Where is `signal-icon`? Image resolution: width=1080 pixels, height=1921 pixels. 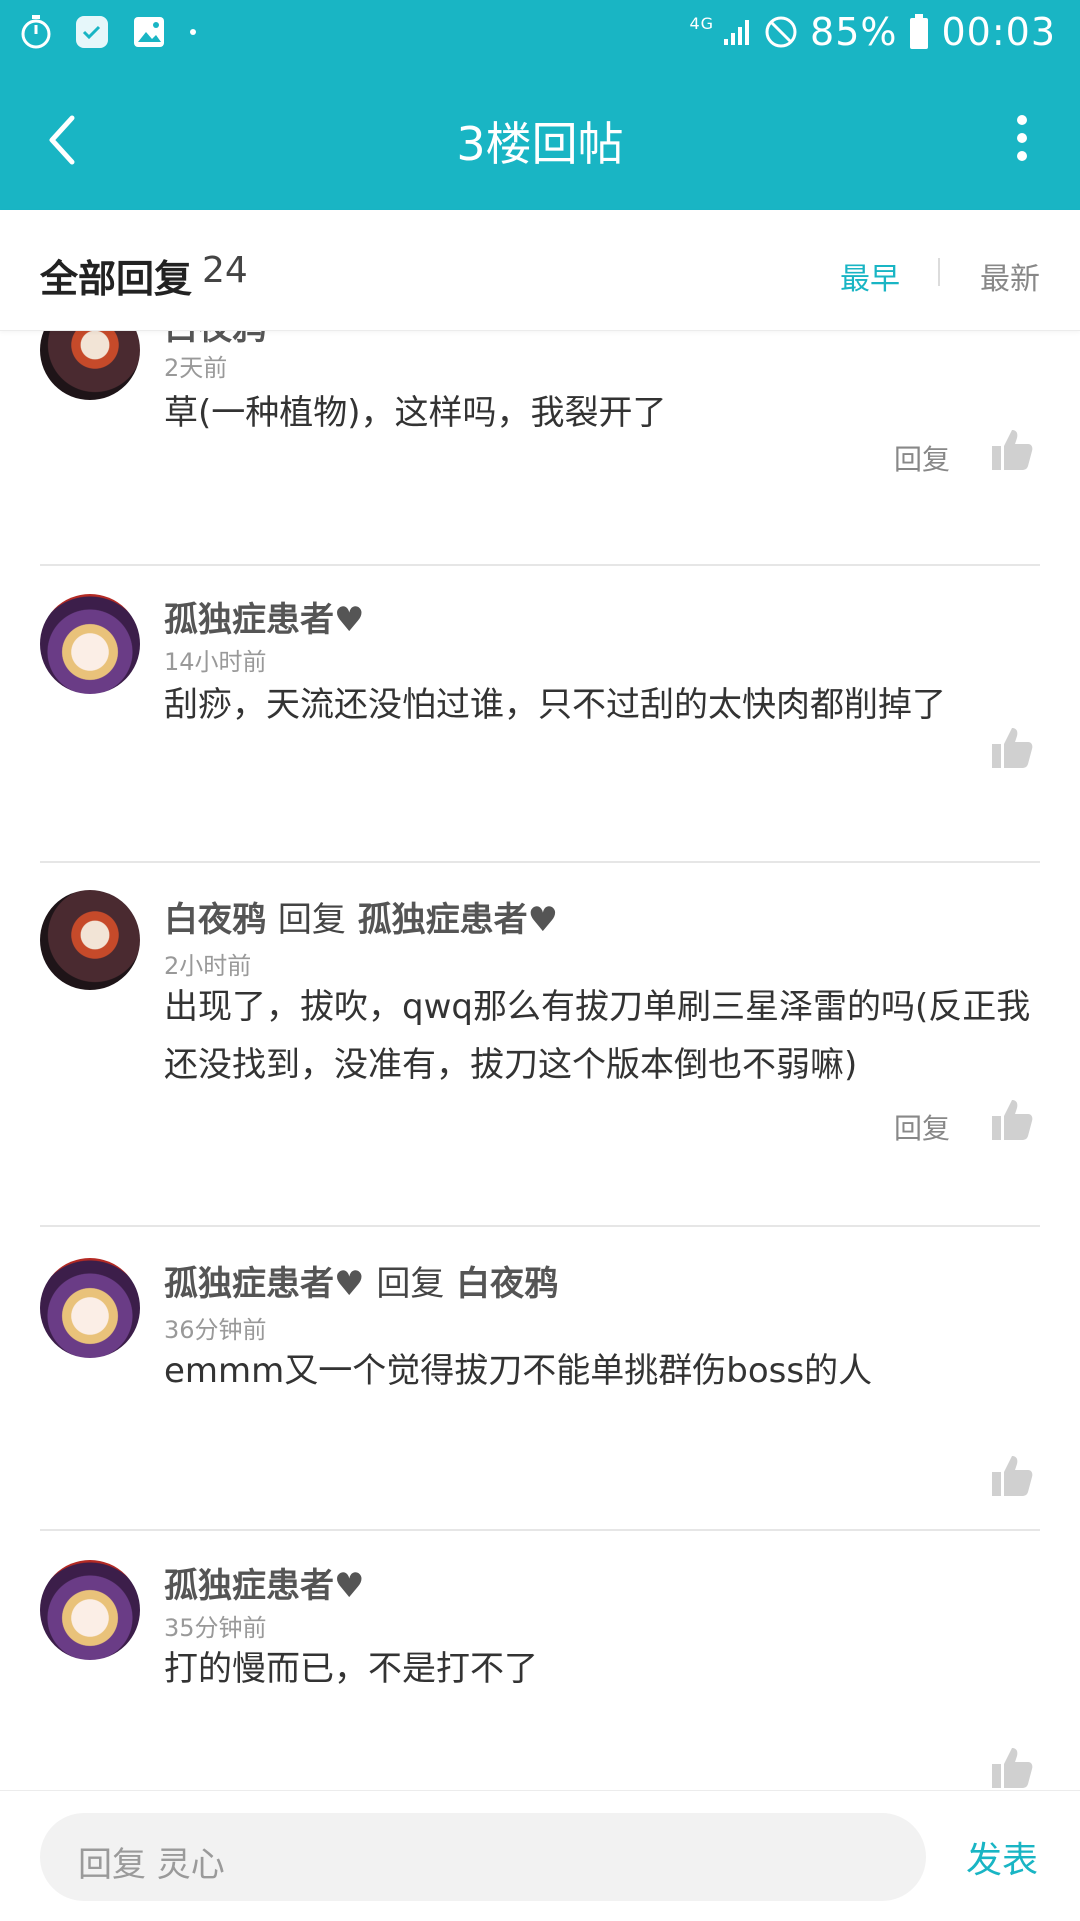
signal-icon is located at coordinates (737, 32).